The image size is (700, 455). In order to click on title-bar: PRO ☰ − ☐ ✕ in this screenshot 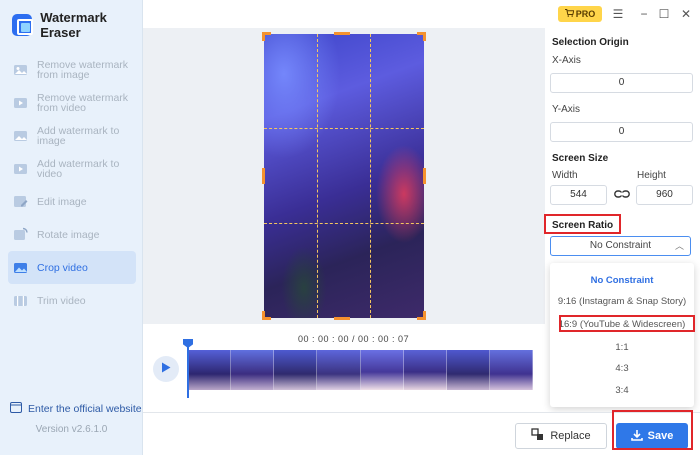, I will do `click(421, 14)`.